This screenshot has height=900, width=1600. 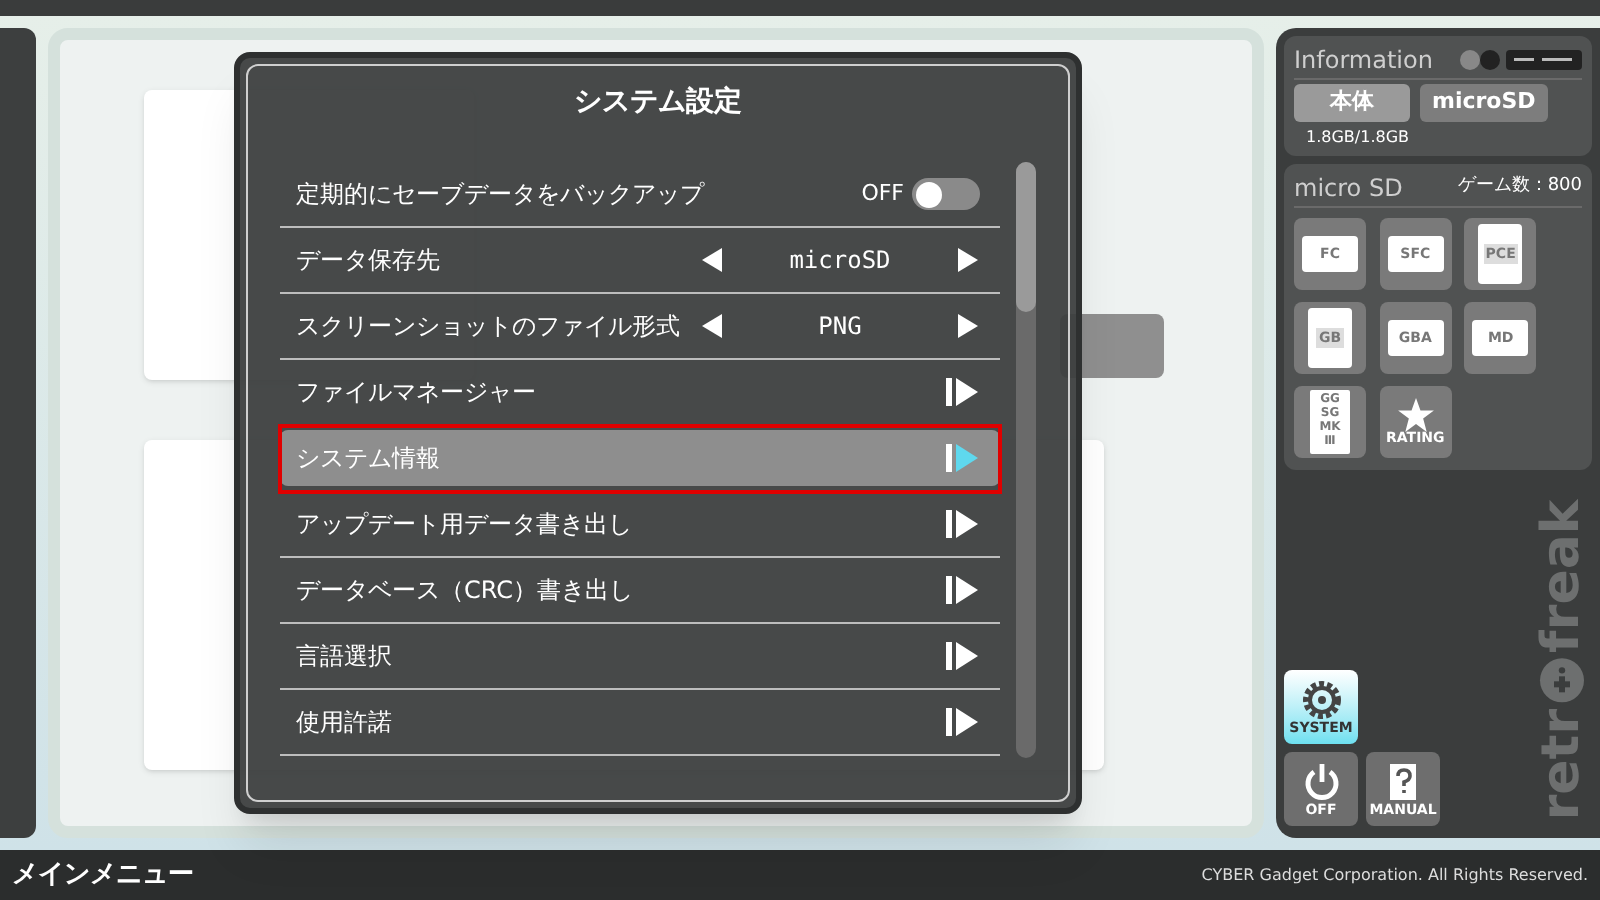 What do you see at coordinates (640, 458) in the screenshot?
I see `settings-row: システム情報` at bounding box center [640, 458].